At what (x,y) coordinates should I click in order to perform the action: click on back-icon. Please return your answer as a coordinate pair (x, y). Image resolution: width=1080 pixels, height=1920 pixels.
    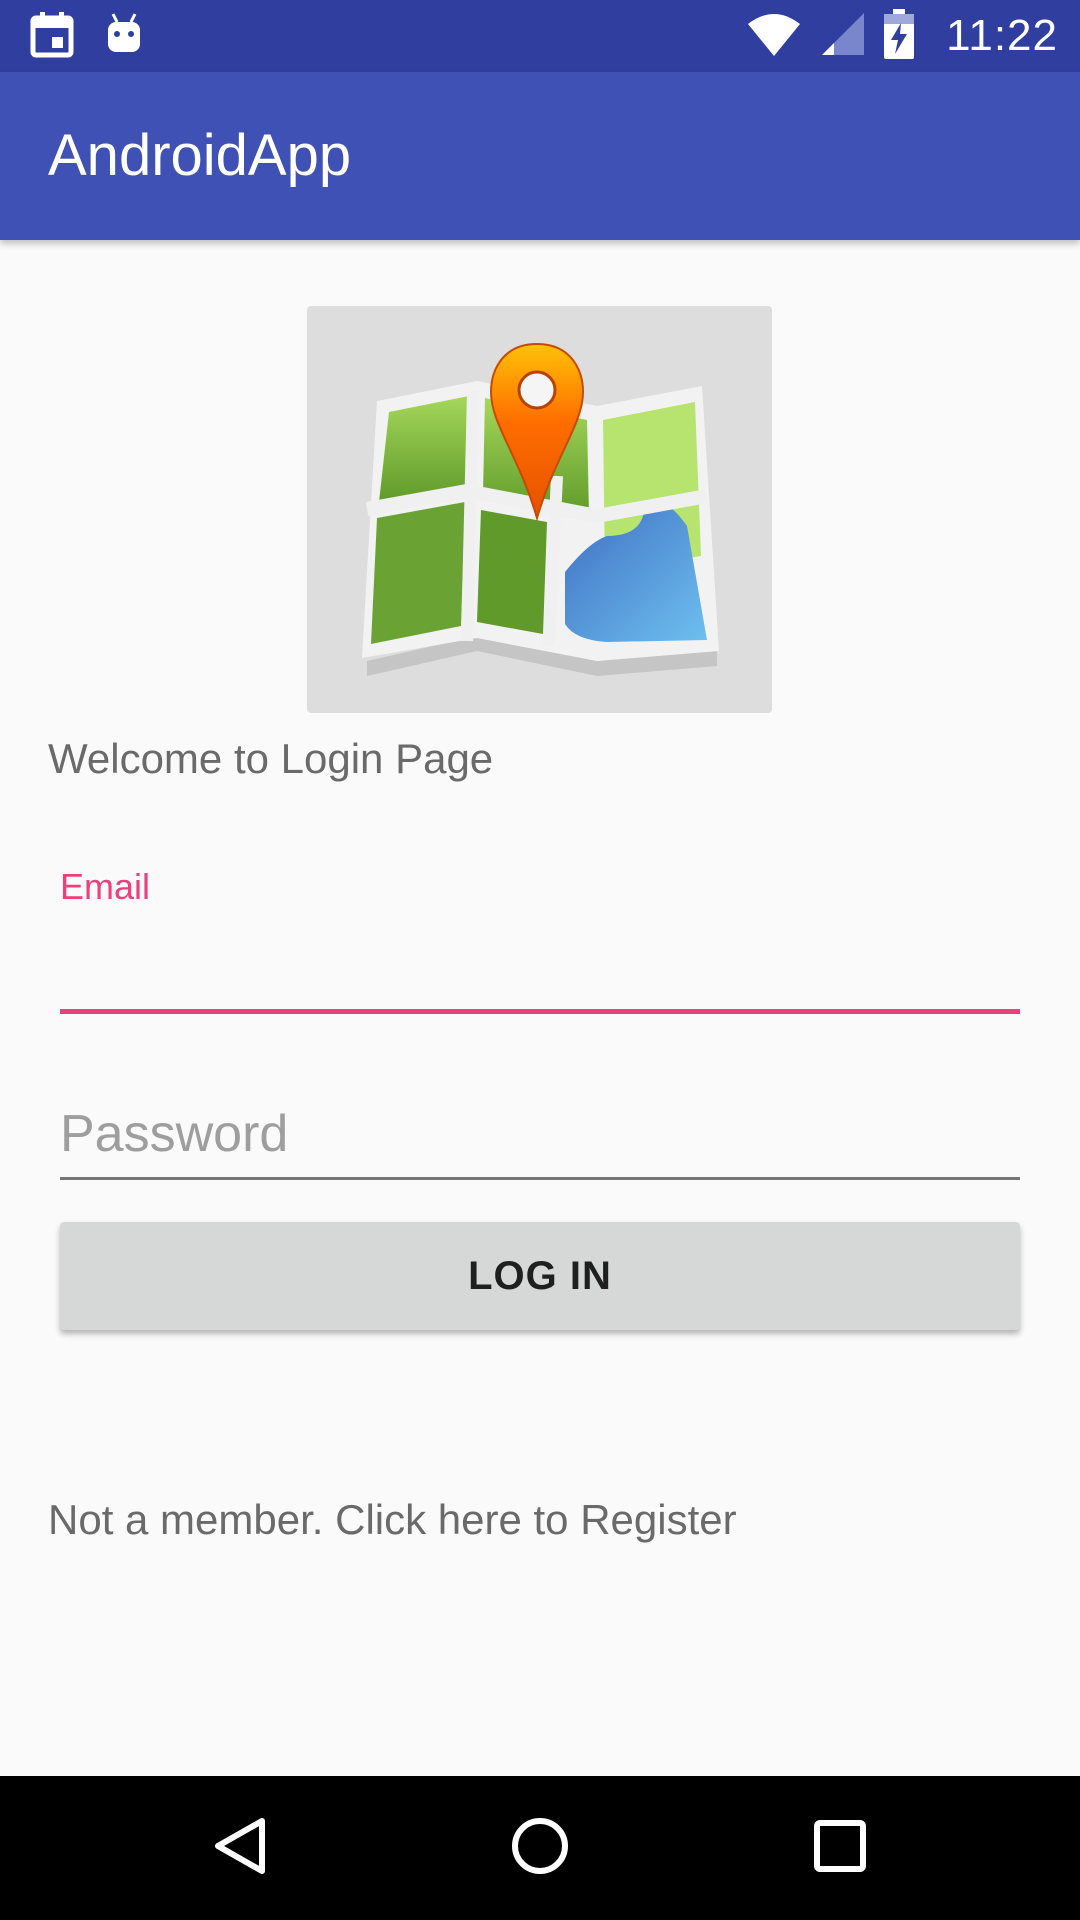
    Looking at the image, I should click on (240, 1848).